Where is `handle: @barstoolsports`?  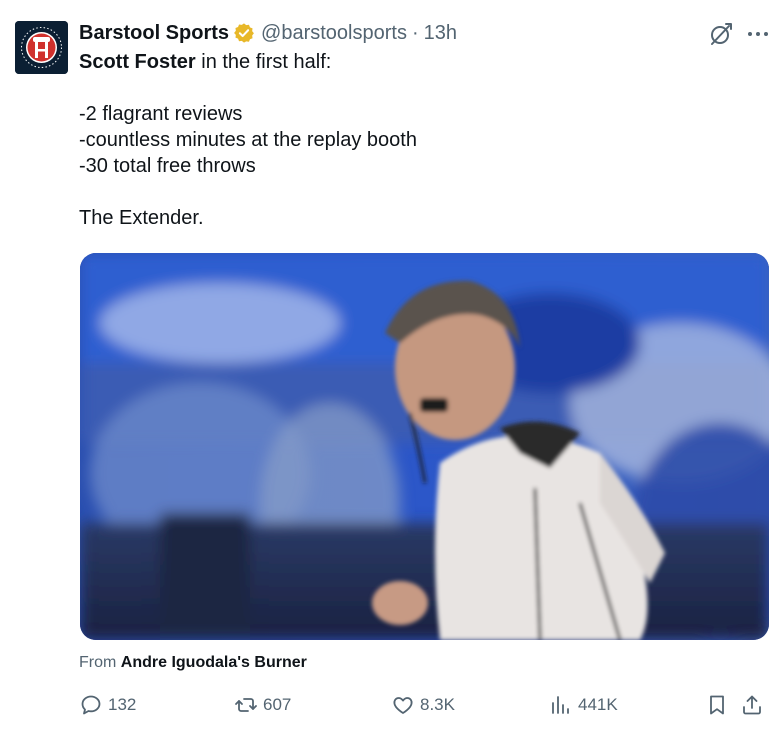
handle: @barstoolsports is located at coordinates (334, 33).